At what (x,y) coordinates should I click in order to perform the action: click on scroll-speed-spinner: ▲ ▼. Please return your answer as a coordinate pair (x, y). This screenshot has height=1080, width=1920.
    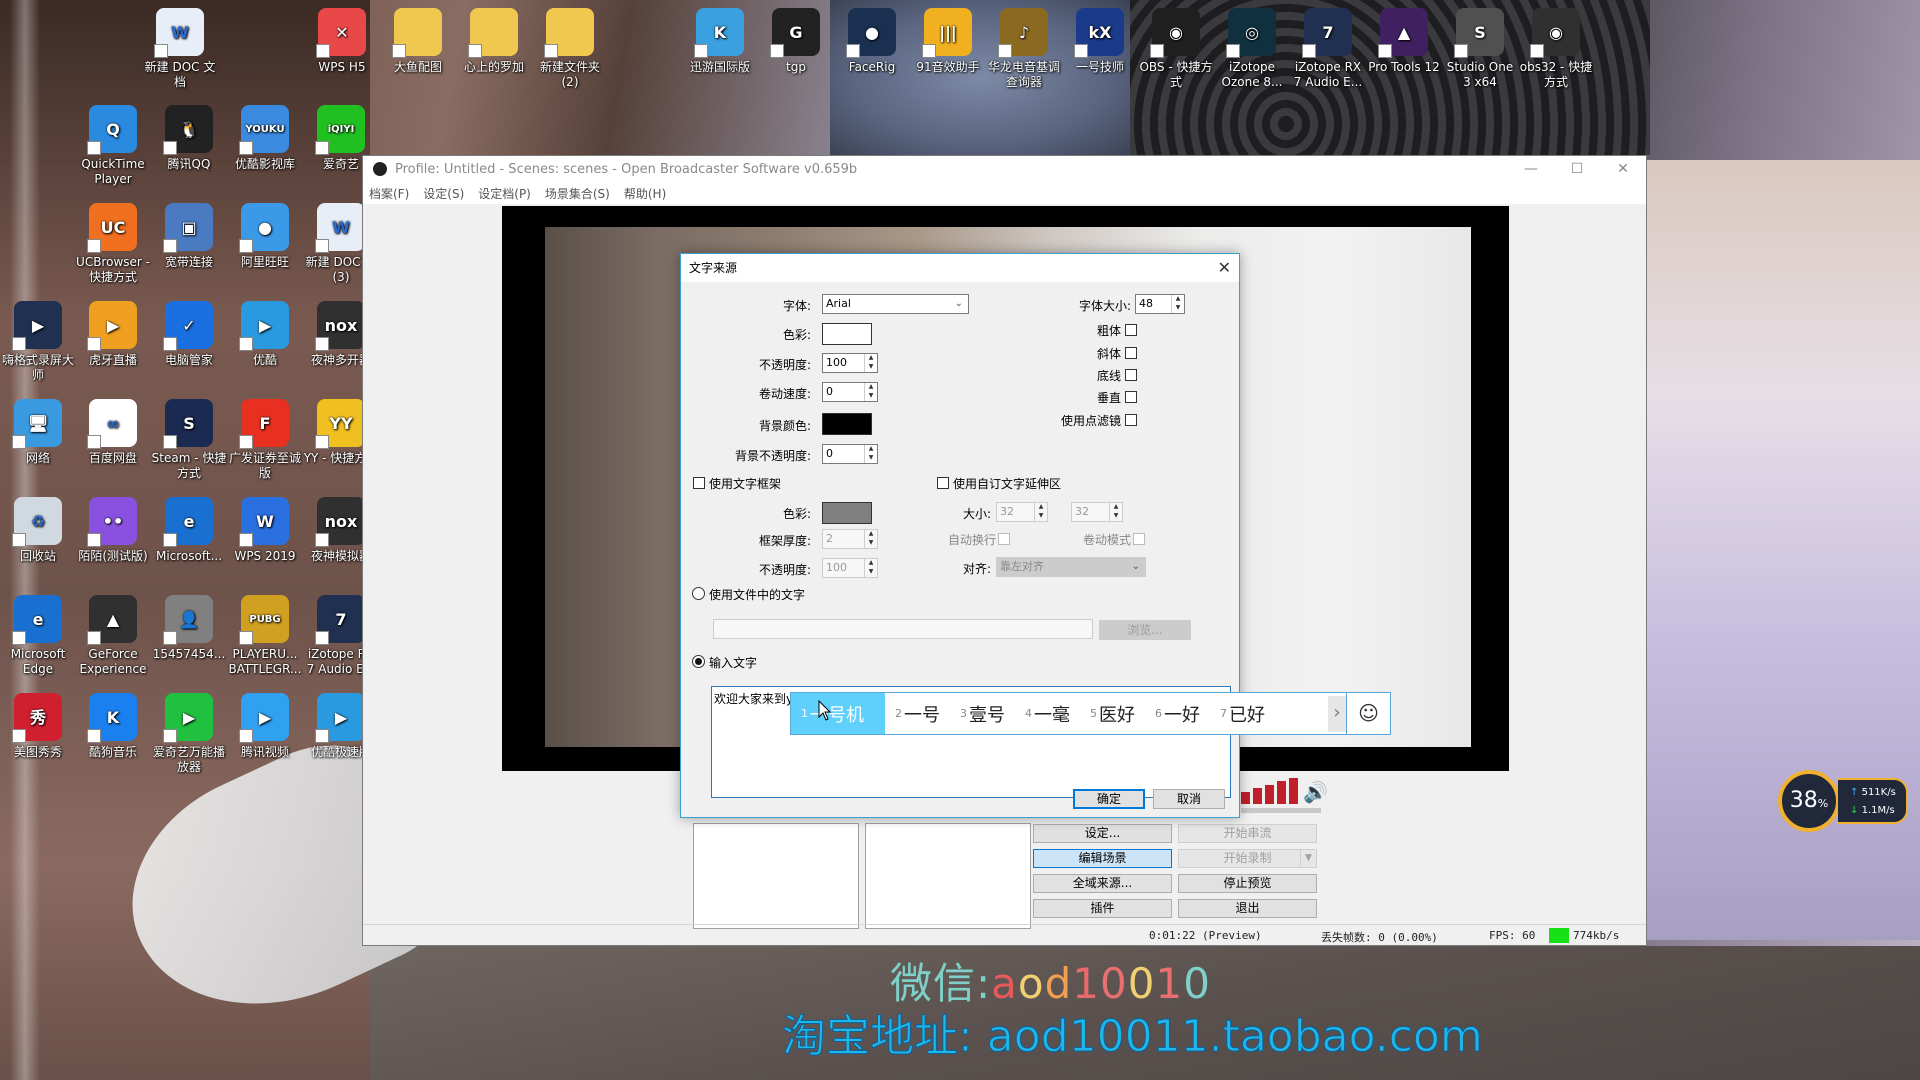
    Looking at the image, I should click on (870, 392).